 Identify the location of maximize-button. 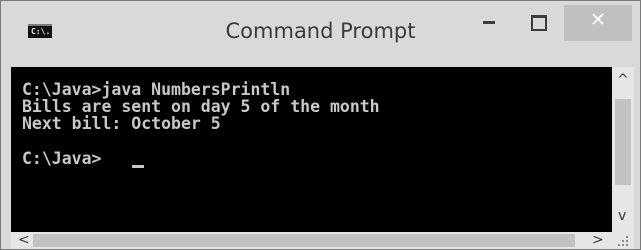
(540, 25).